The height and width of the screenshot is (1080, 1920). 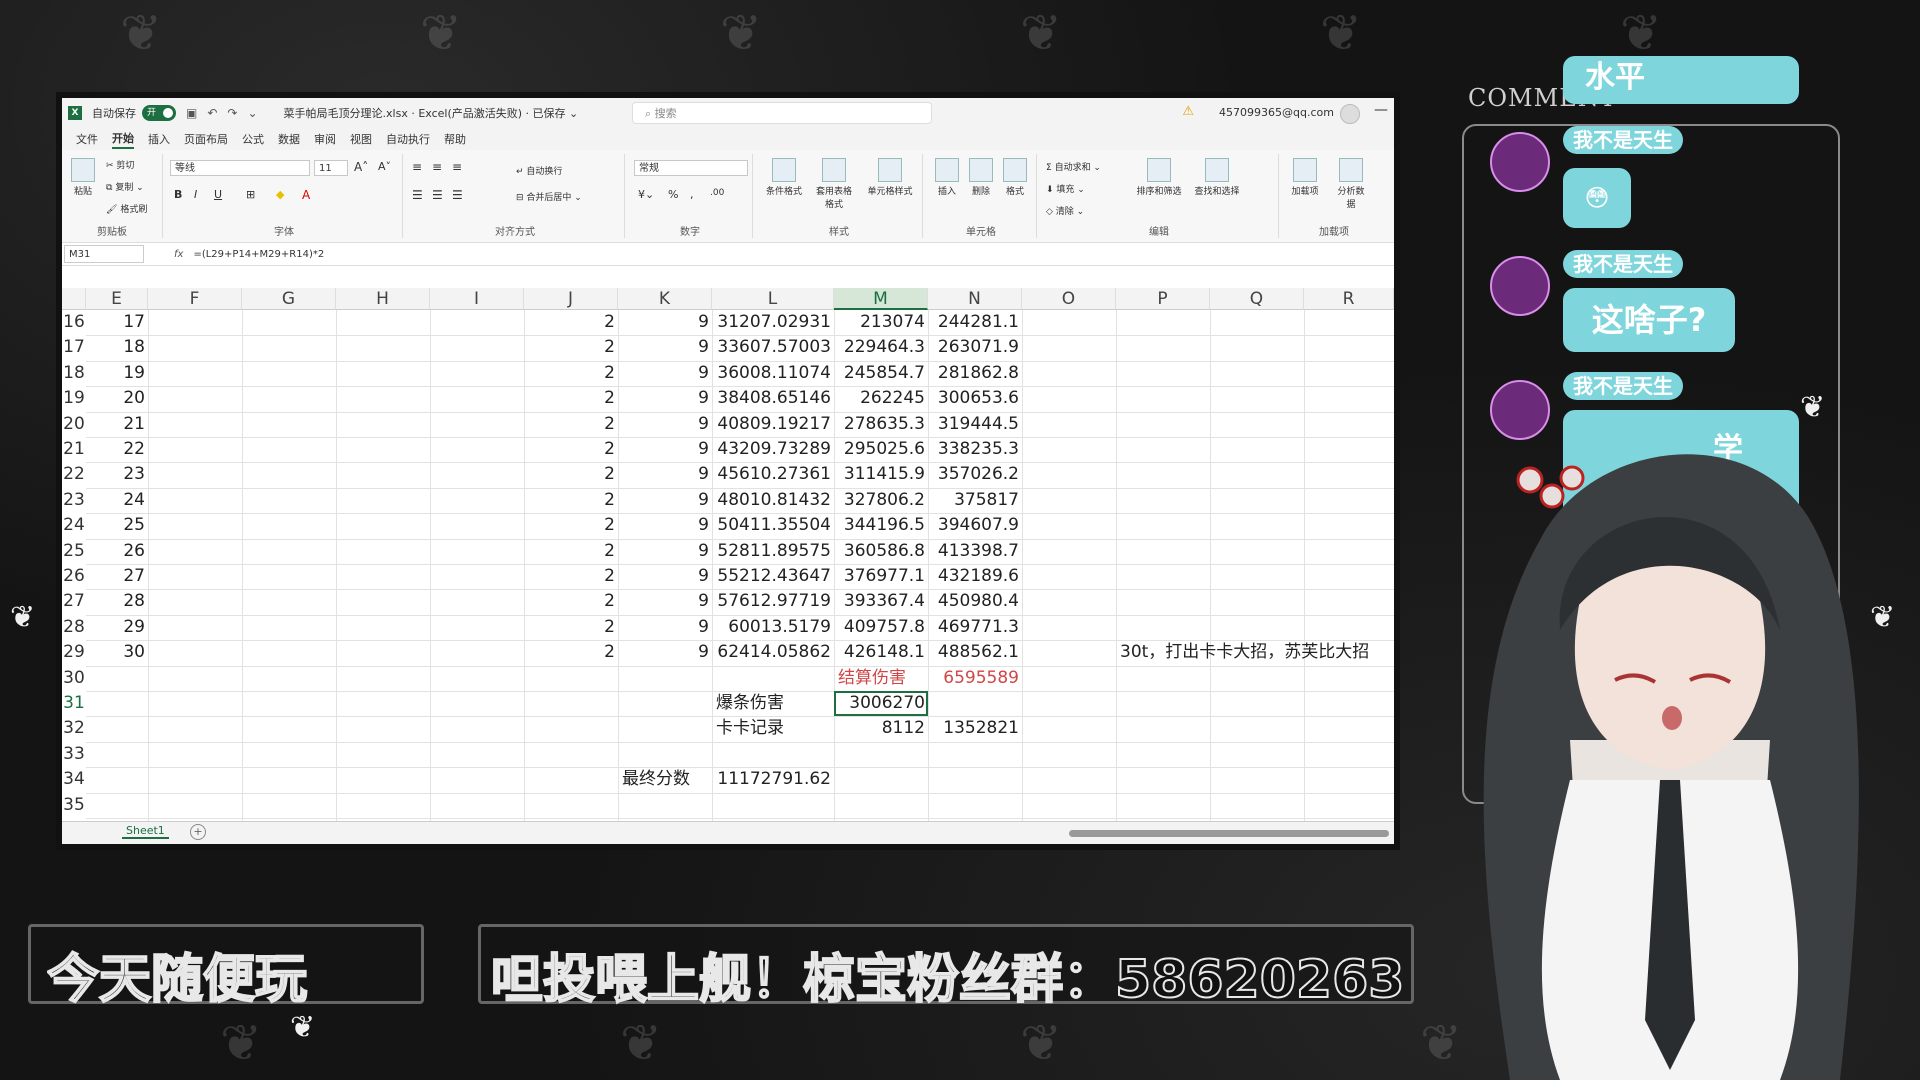 What do you see at coordinates (975, 551) in the screenshot?
I see `cell-N25: 413398.7` at bounding box center [975, 551].